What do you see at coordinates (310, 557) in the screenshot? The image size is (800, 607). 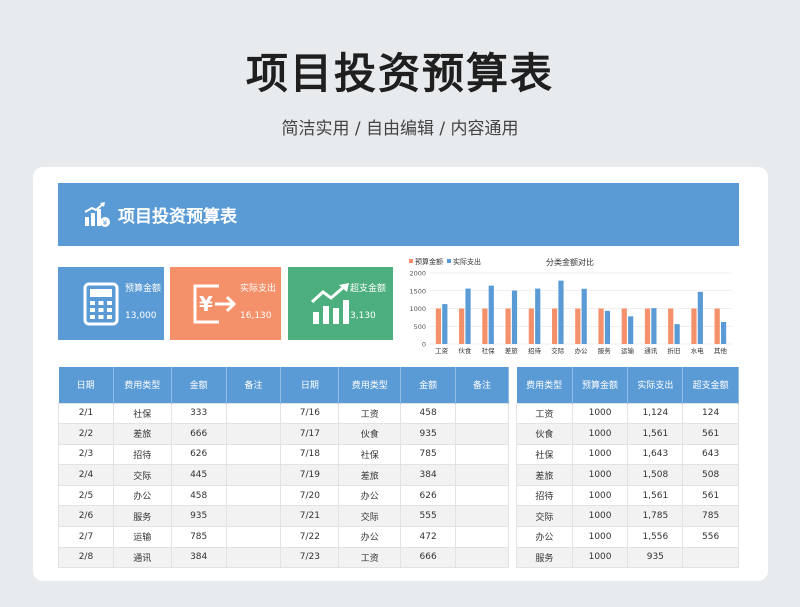 I see `table-cell: 7/23` at bounding box center [310, 557].